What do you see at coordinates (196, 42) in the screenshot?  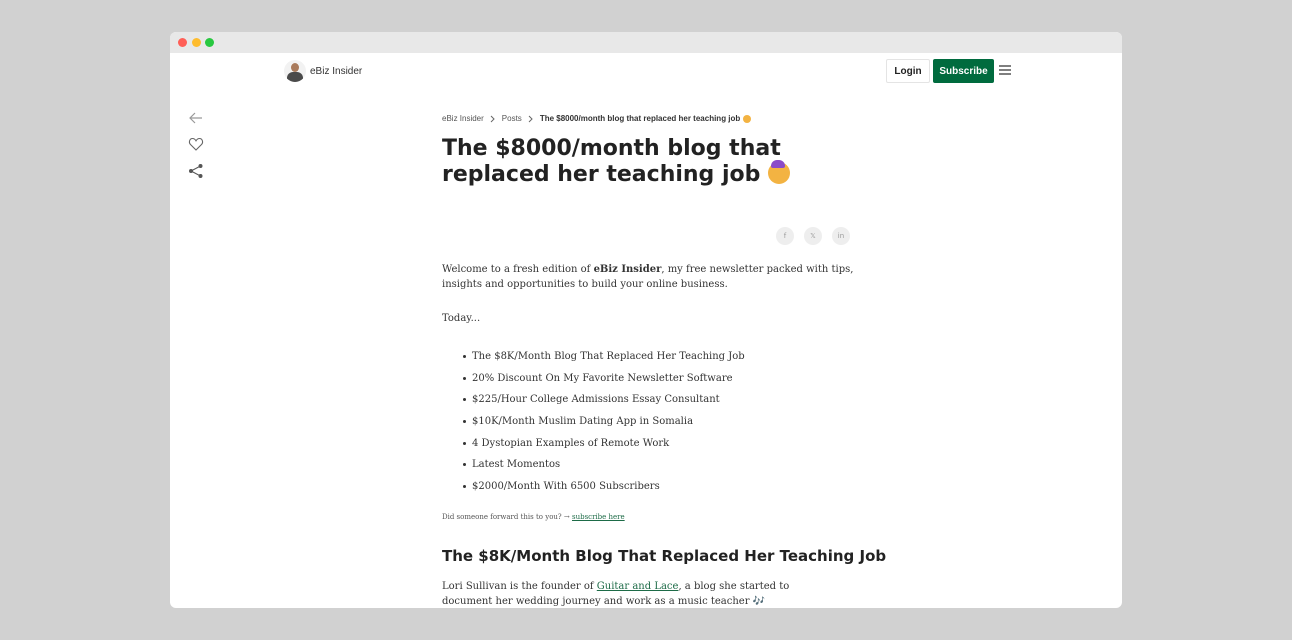 I see `minimize-window-dot` at bounding box center [196, 42].